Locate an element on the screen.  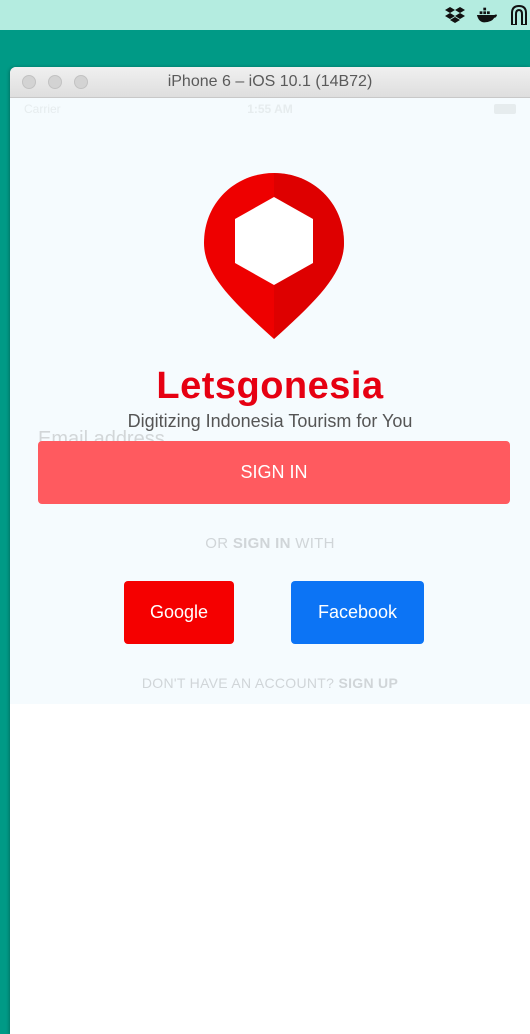
or-sign-in-with-text: OR SIGN IN WITH is located at coordinates (270, 543).